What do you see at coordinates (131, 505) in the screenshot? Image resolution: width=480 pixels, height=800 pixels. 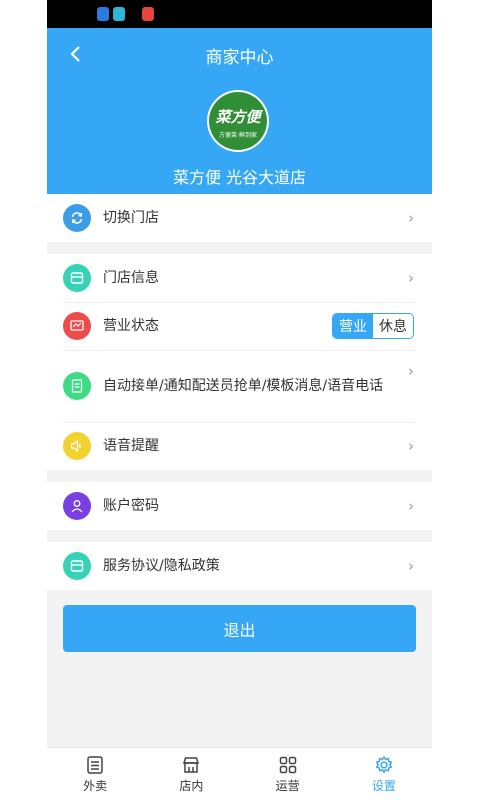 I see `account-password-label: 账户密码` at bounding box center [131, 505].